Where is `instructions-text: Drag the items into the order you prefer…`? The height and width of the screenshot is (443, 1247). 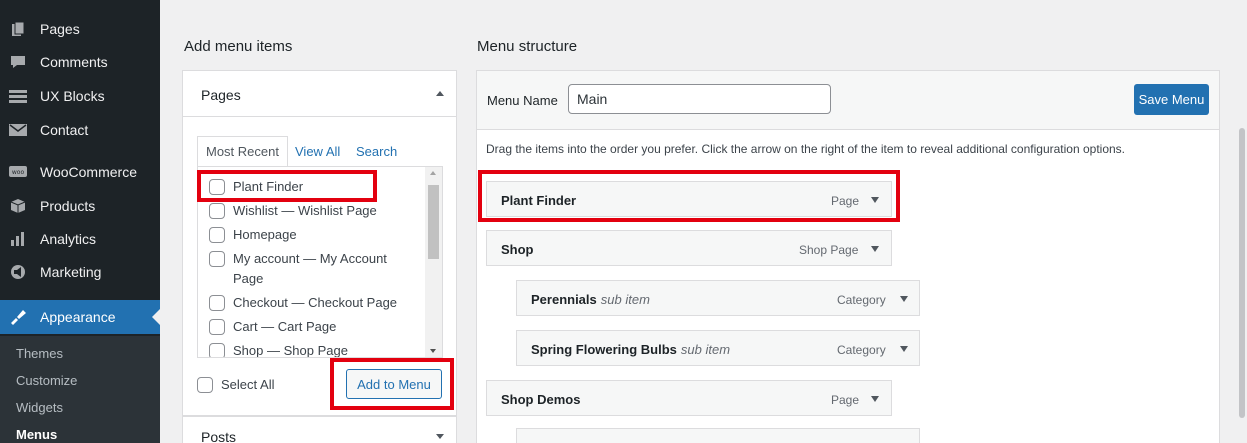
instructions-text: Drag the items into the order you prefer… is located at coordinates (806, 149).